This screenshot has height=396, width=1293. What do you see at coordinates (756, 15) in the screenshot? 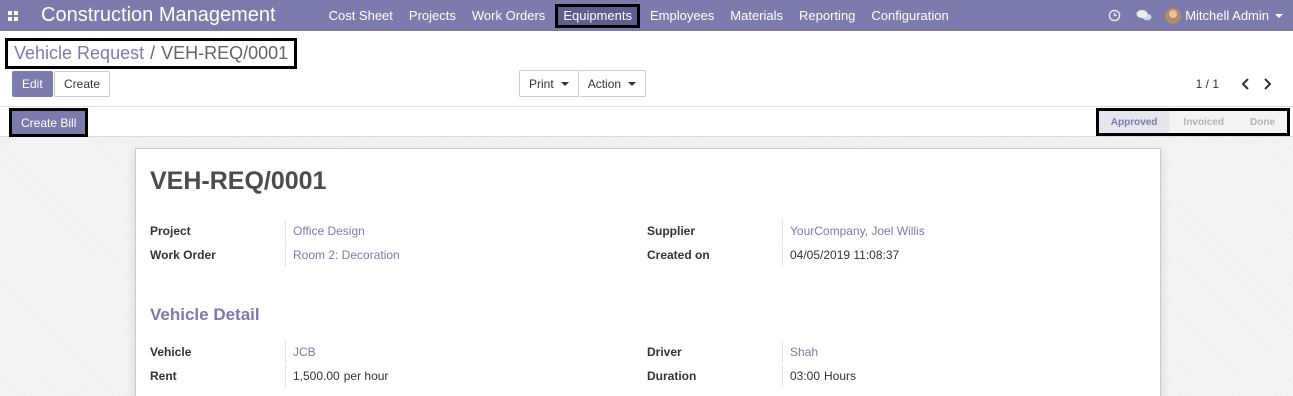
I see `menu-item-materials: Materials` at bounding box center [756, 15].